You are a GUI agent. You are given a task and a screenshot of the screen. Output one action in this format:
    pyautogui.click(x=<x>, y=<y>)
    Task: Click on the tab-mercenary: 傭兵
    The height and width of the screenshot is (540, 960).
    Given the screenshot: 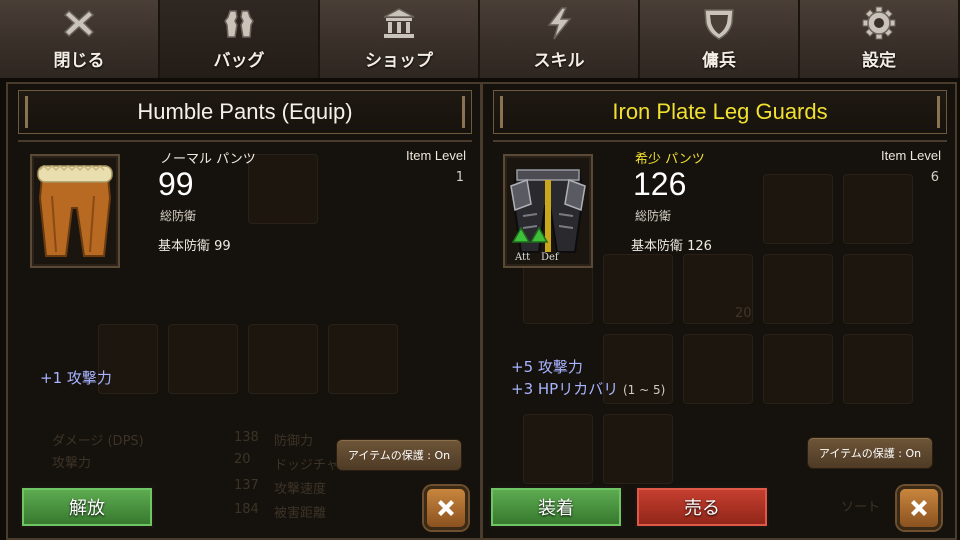 What is the action you would take?
    pyautogui.click(x=720, y=39)
    